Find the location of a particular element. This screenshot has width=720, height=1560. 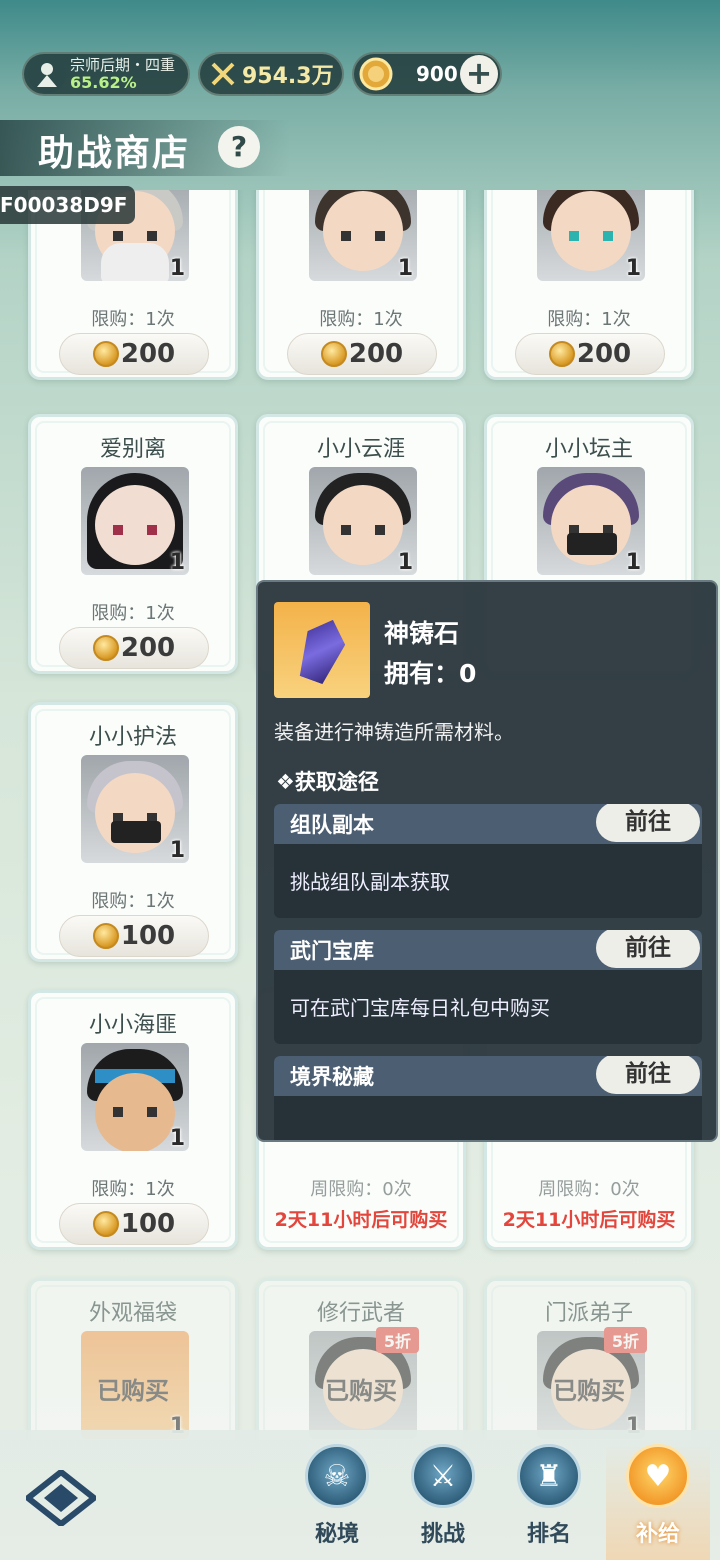

nav-supply: ♥ 补给 is located at coordinates (658, 1502).